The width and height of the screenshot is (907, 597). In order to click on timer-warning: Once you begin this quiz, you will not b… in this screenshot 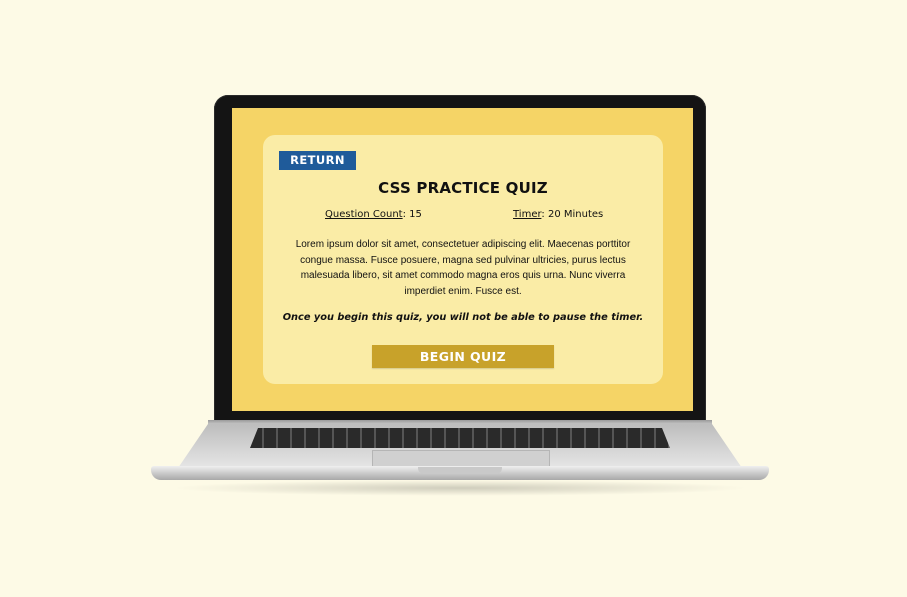, I will do `click(463, 317)`.